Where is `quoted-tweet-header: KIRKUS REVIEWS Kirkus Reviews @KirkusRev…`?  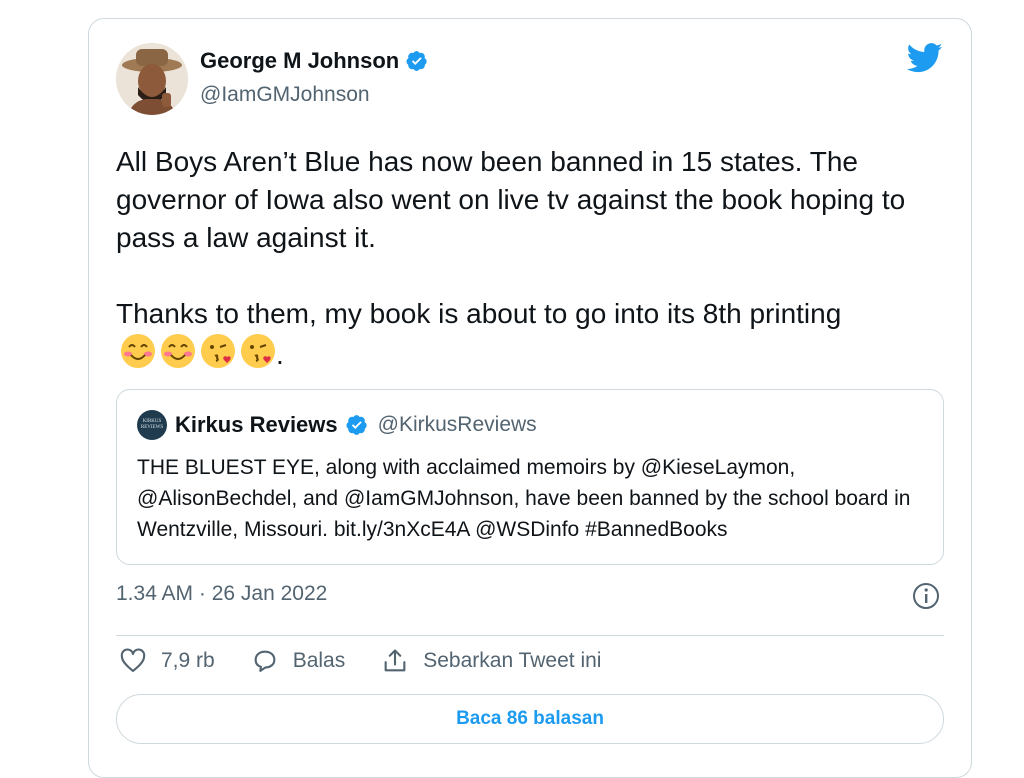
quoted-tweet-header: KIRKUS REVIEWS Kirkus Reviews @KirkusRev… is located at coordinates (337, 425).